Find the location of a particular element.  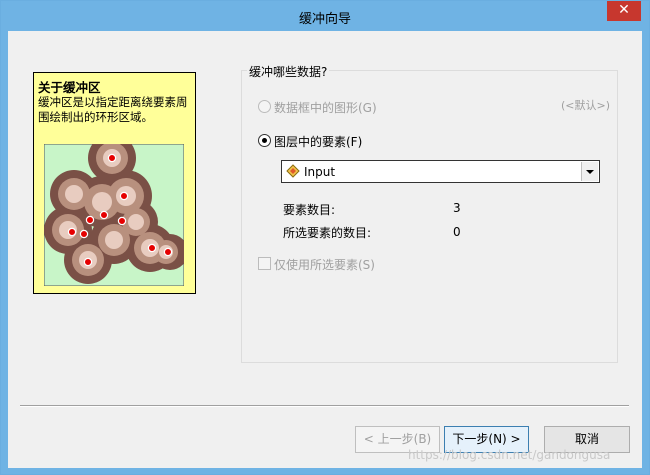

use-selected-label: 仅使用所选要素(S) is located at coordinates (324, 265).